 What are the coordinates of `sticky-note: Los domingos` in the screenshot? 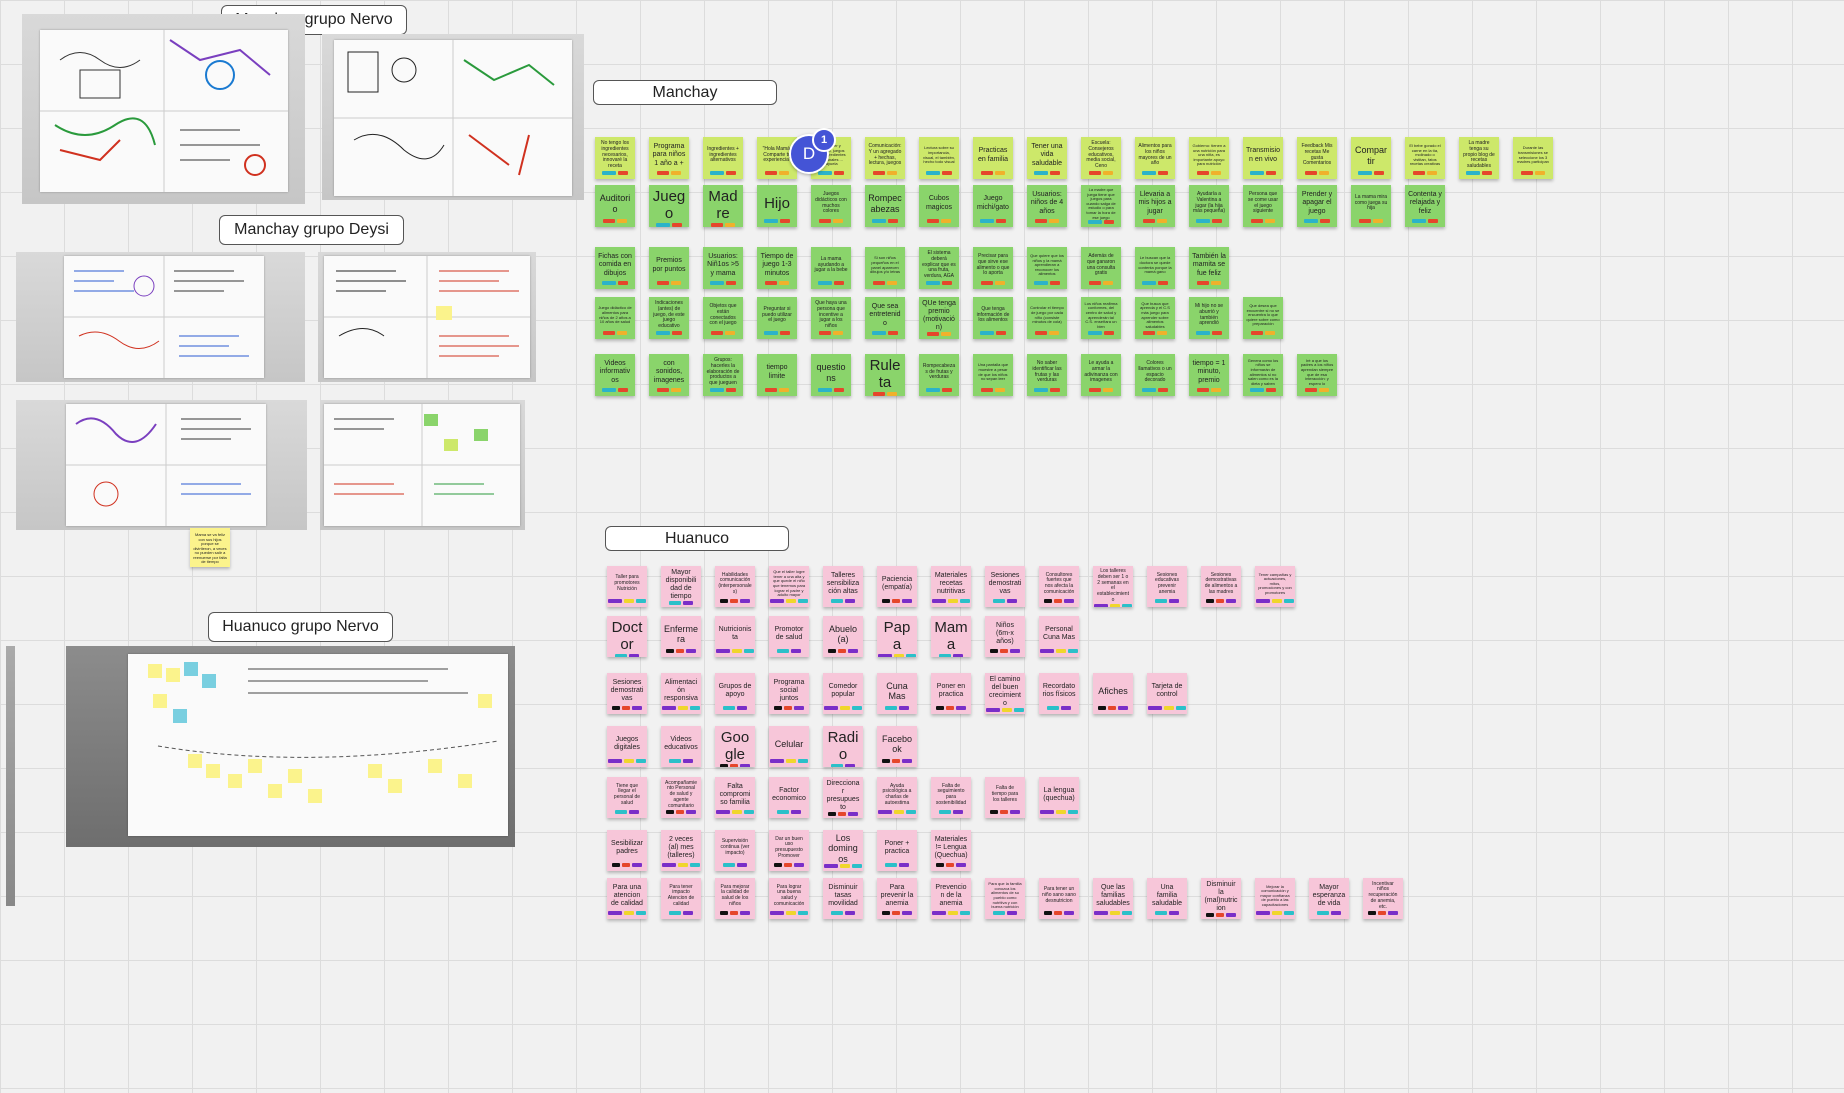 It's located at (843, 850).